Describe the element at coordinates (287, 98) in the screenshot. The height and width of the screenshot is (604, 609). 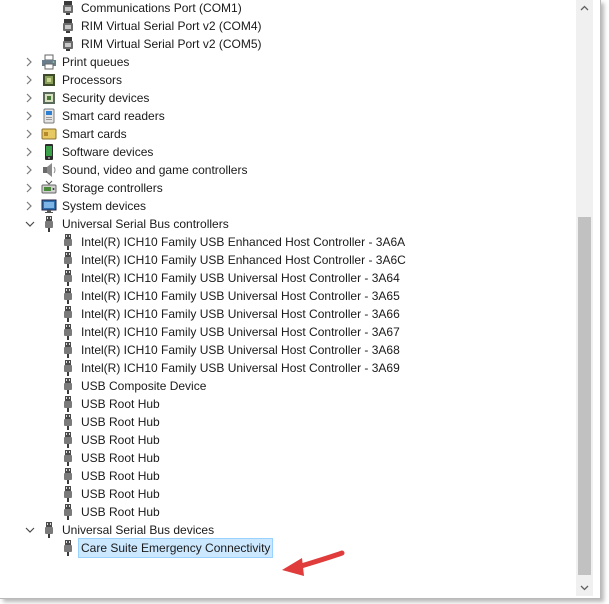
I see `tree-item: Security devices` at that location.